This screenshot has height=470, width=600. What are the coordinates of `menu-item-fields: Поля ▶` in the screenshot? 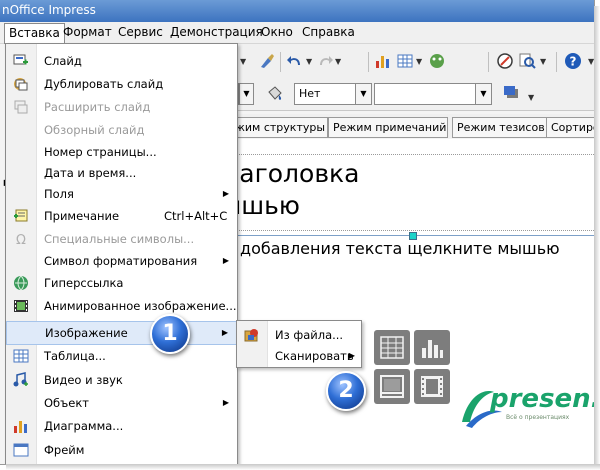 It's located at (121, 194).